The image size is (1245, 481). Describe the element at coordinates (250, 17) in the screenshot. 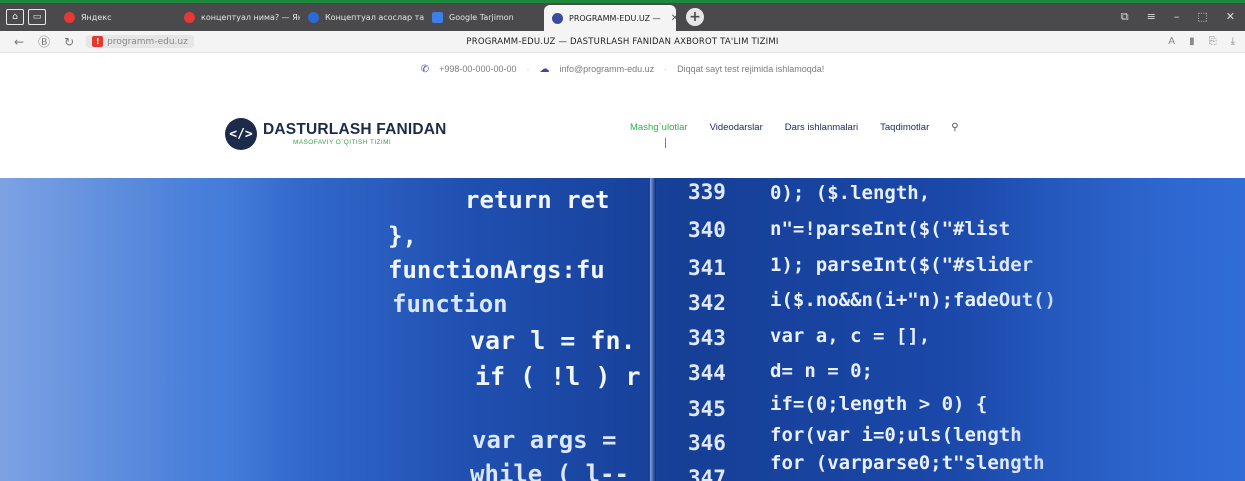

I see `tab-label: концептуал нима? — Янд` at that location.